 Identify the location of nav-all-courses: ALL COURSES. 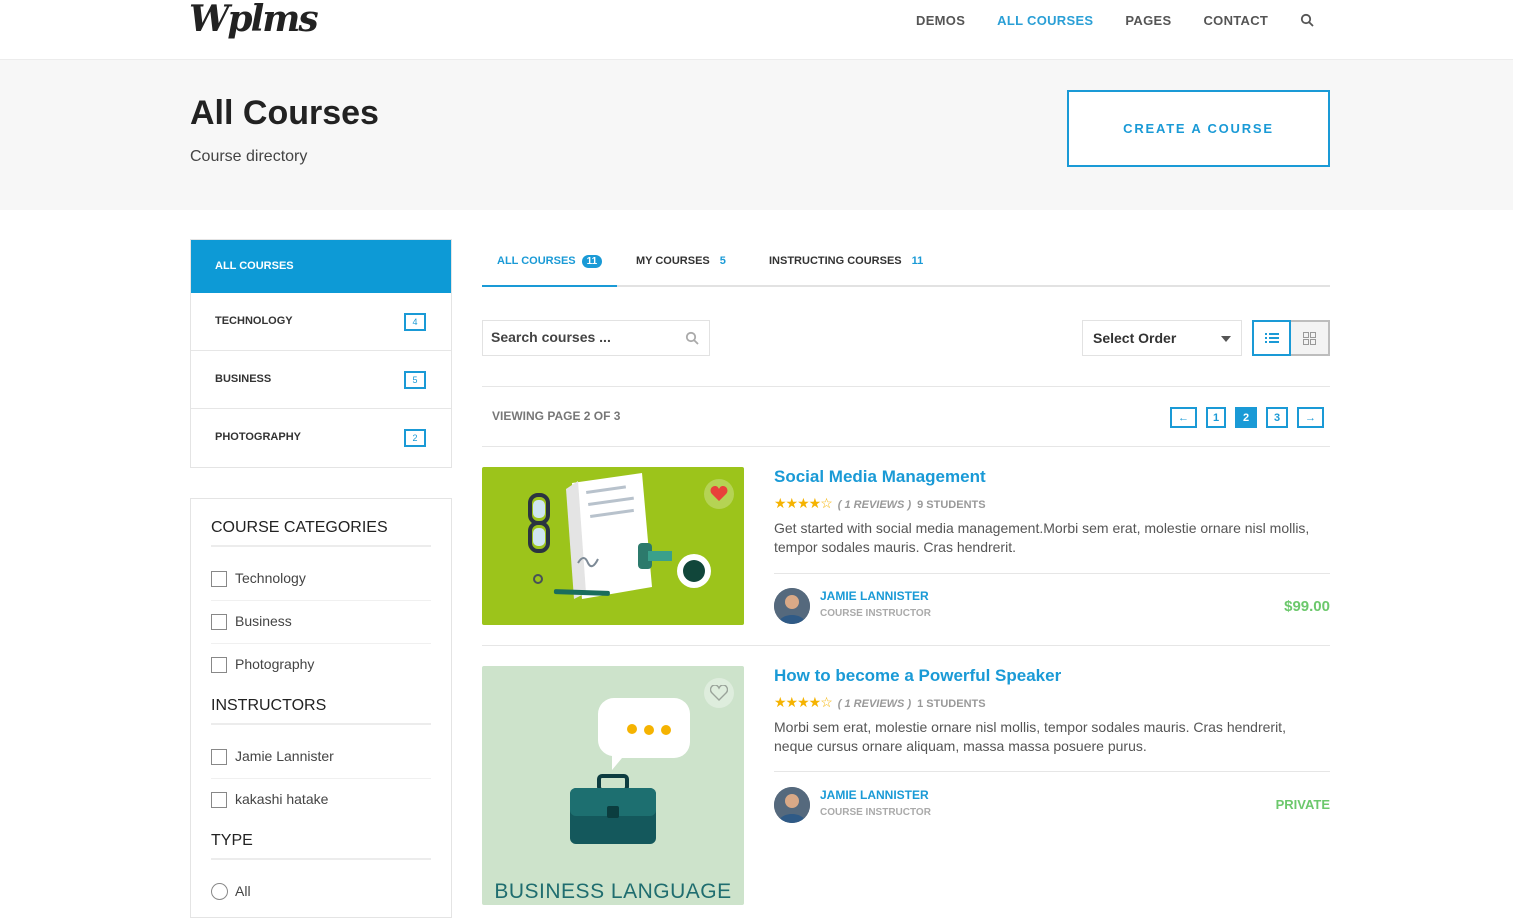
(1045, 20).